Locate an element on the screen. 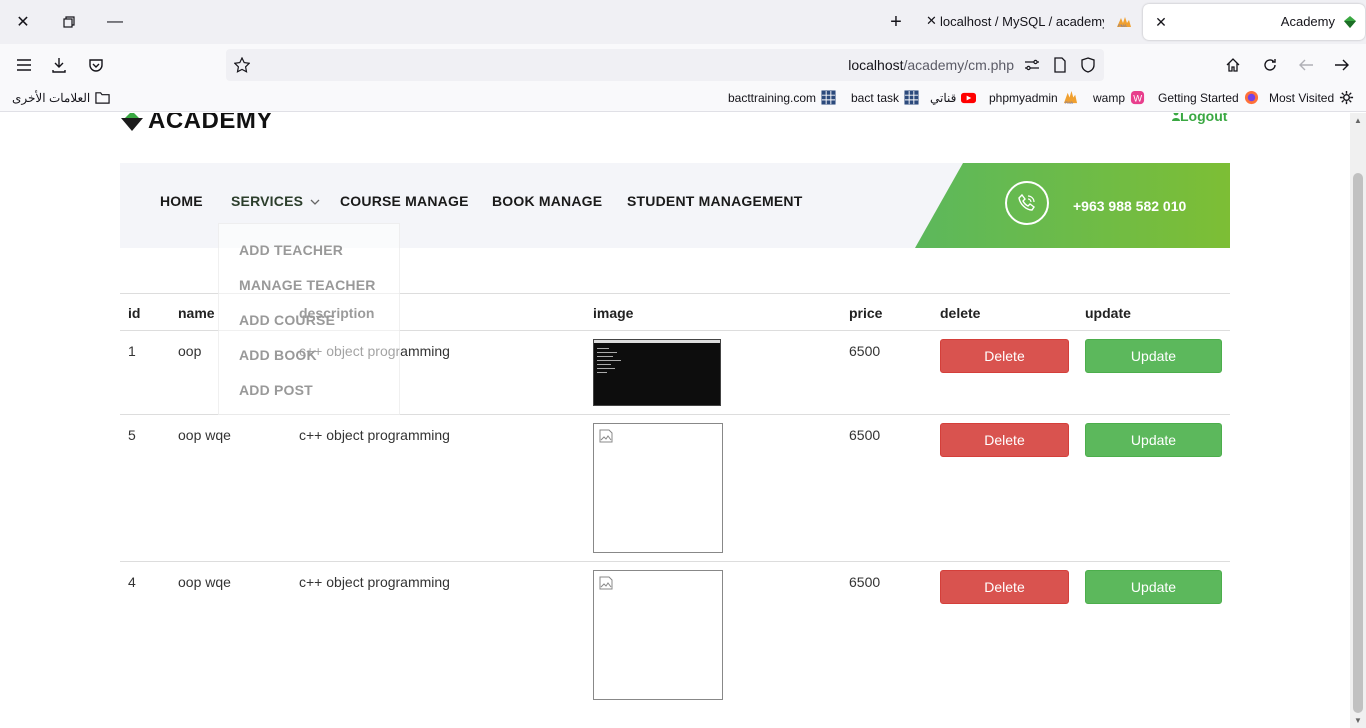 The image size is (1366, 728). close-window-icon: ✕ is located at coordinates (23, 22).